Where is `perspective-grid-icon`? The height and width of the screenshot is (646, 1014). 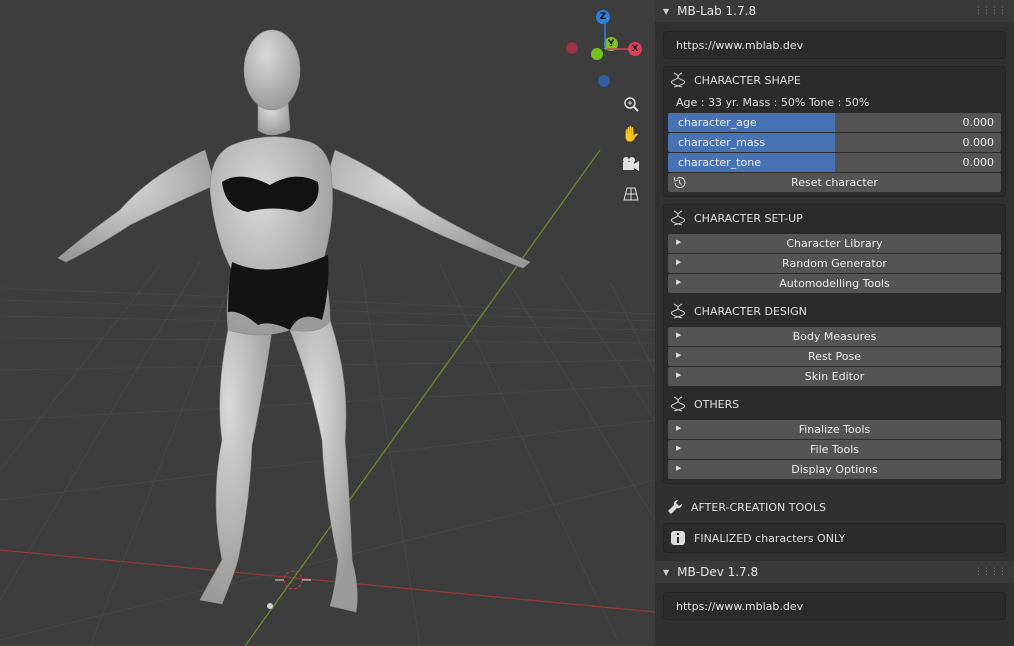
perspective-grid-icon is located at coordinates (631, 194).